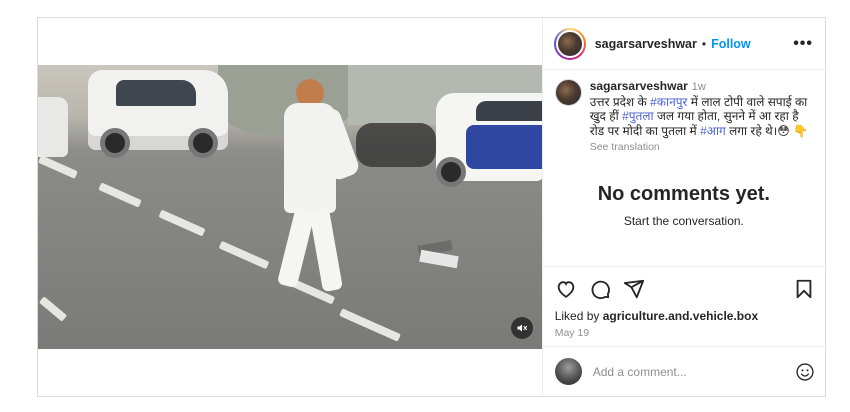 Image resolution: width=850 pixels, height=412 pixels. Describe the element at coordinates (804, 289) in the screenshot. I see `bookmark-icon` at that location.